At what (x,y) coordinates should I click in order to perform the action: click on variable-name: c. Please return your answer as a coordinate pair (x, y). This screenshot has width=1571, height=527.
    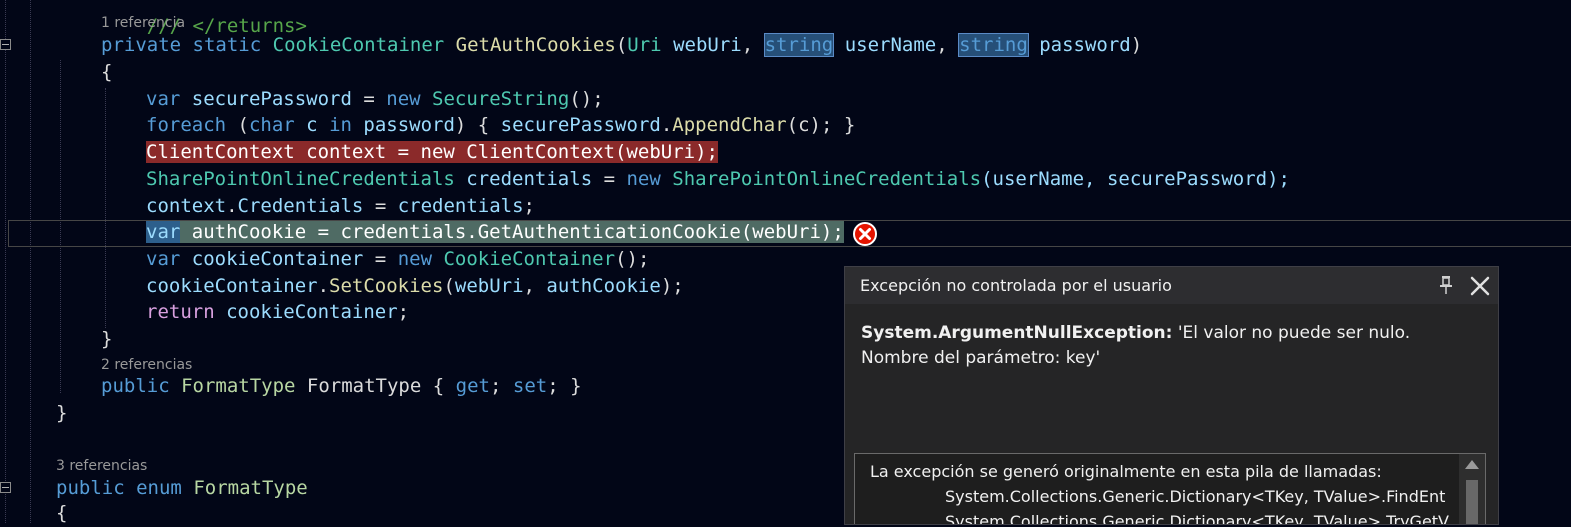
    Looking at the image, I should click on (312, 125).